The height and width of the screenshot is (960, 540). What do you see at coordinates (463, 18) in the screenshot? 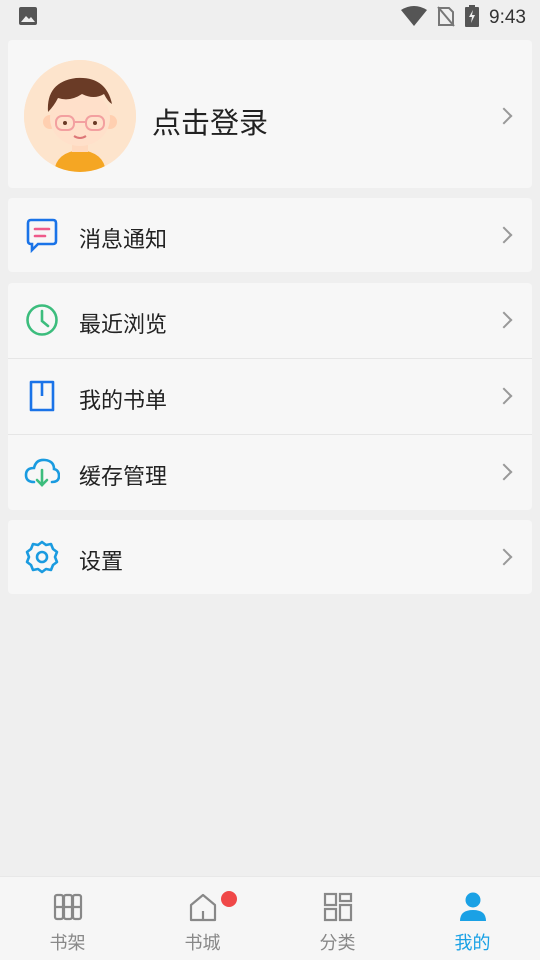
I see `status-icons: 9:43` at bounding box center [463, 18].